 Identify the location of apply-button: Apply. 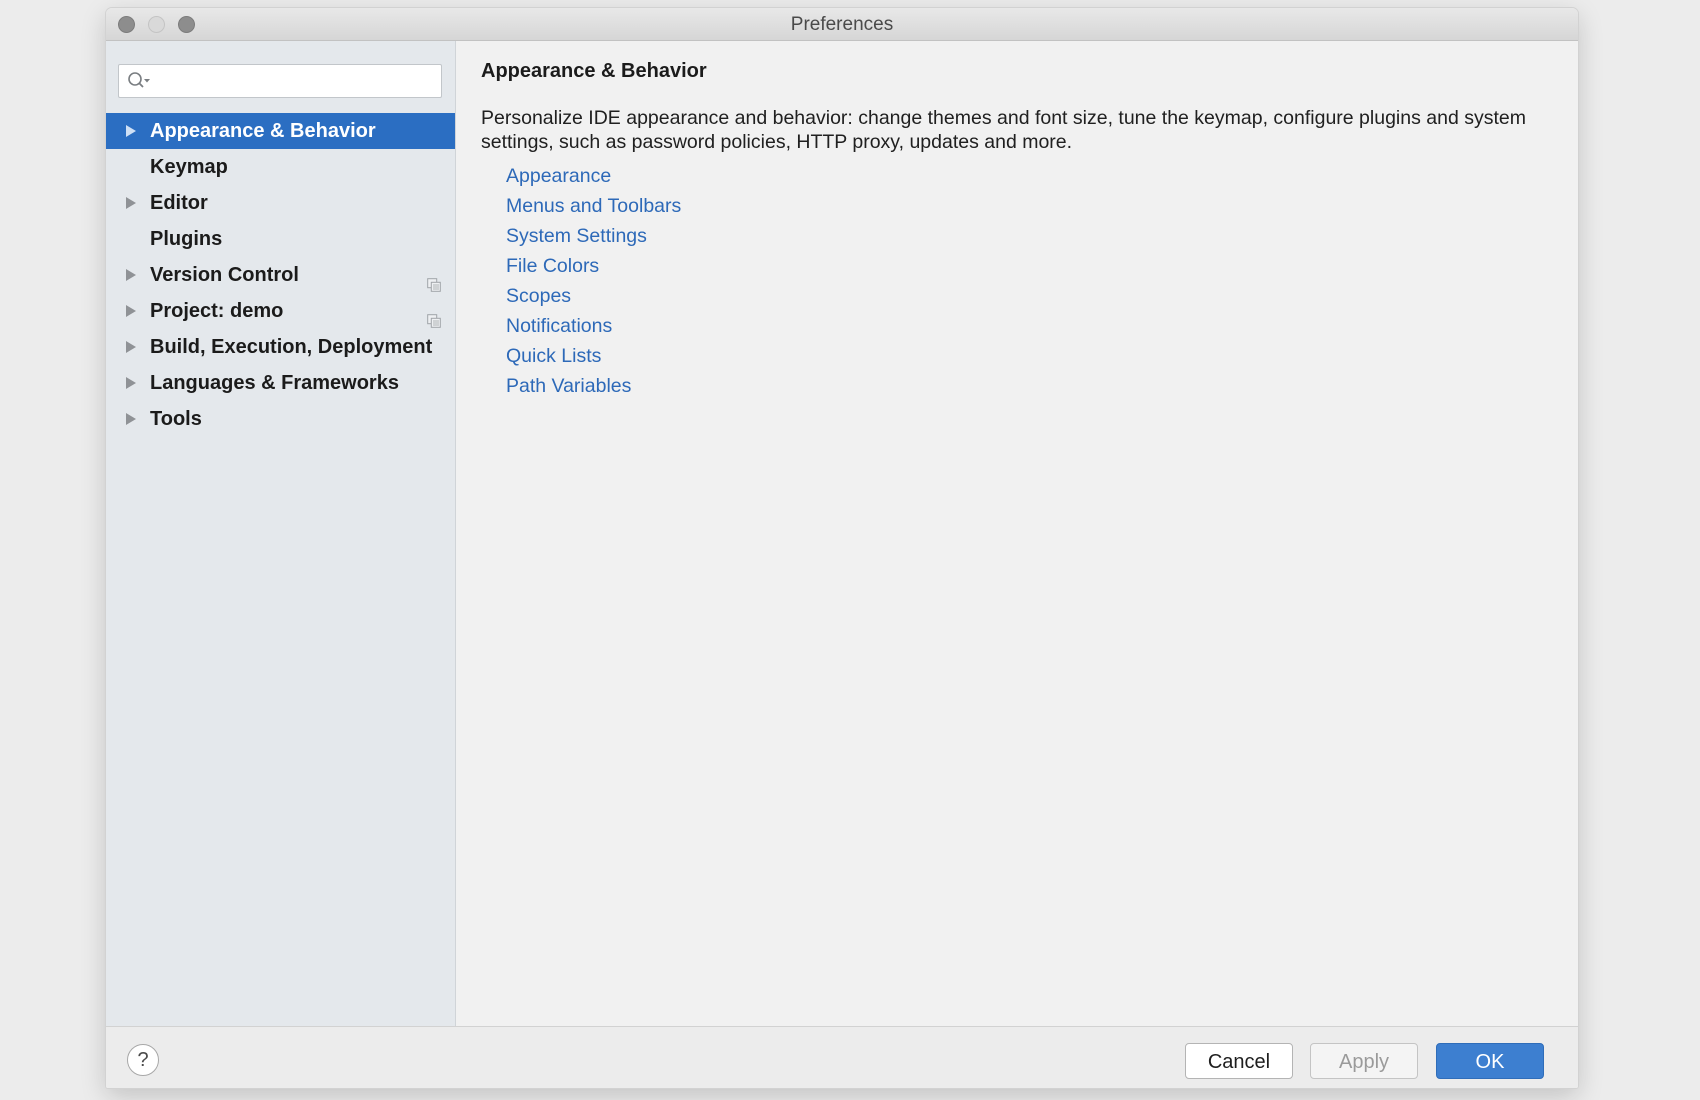
(1364, 1061).